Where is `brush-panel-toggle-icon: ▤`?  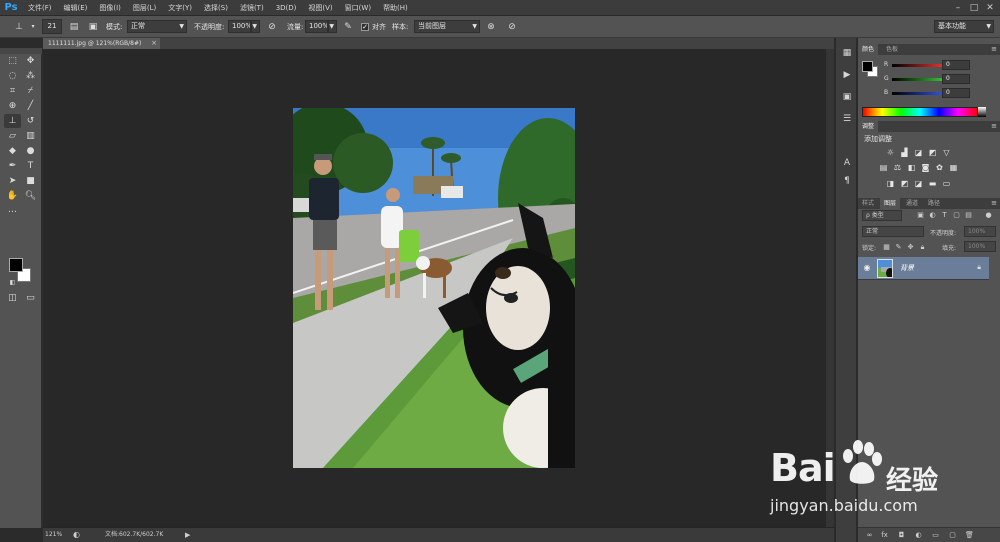
brush-panel-toggle-icon: ▤ is located at coordinates (74, 27).